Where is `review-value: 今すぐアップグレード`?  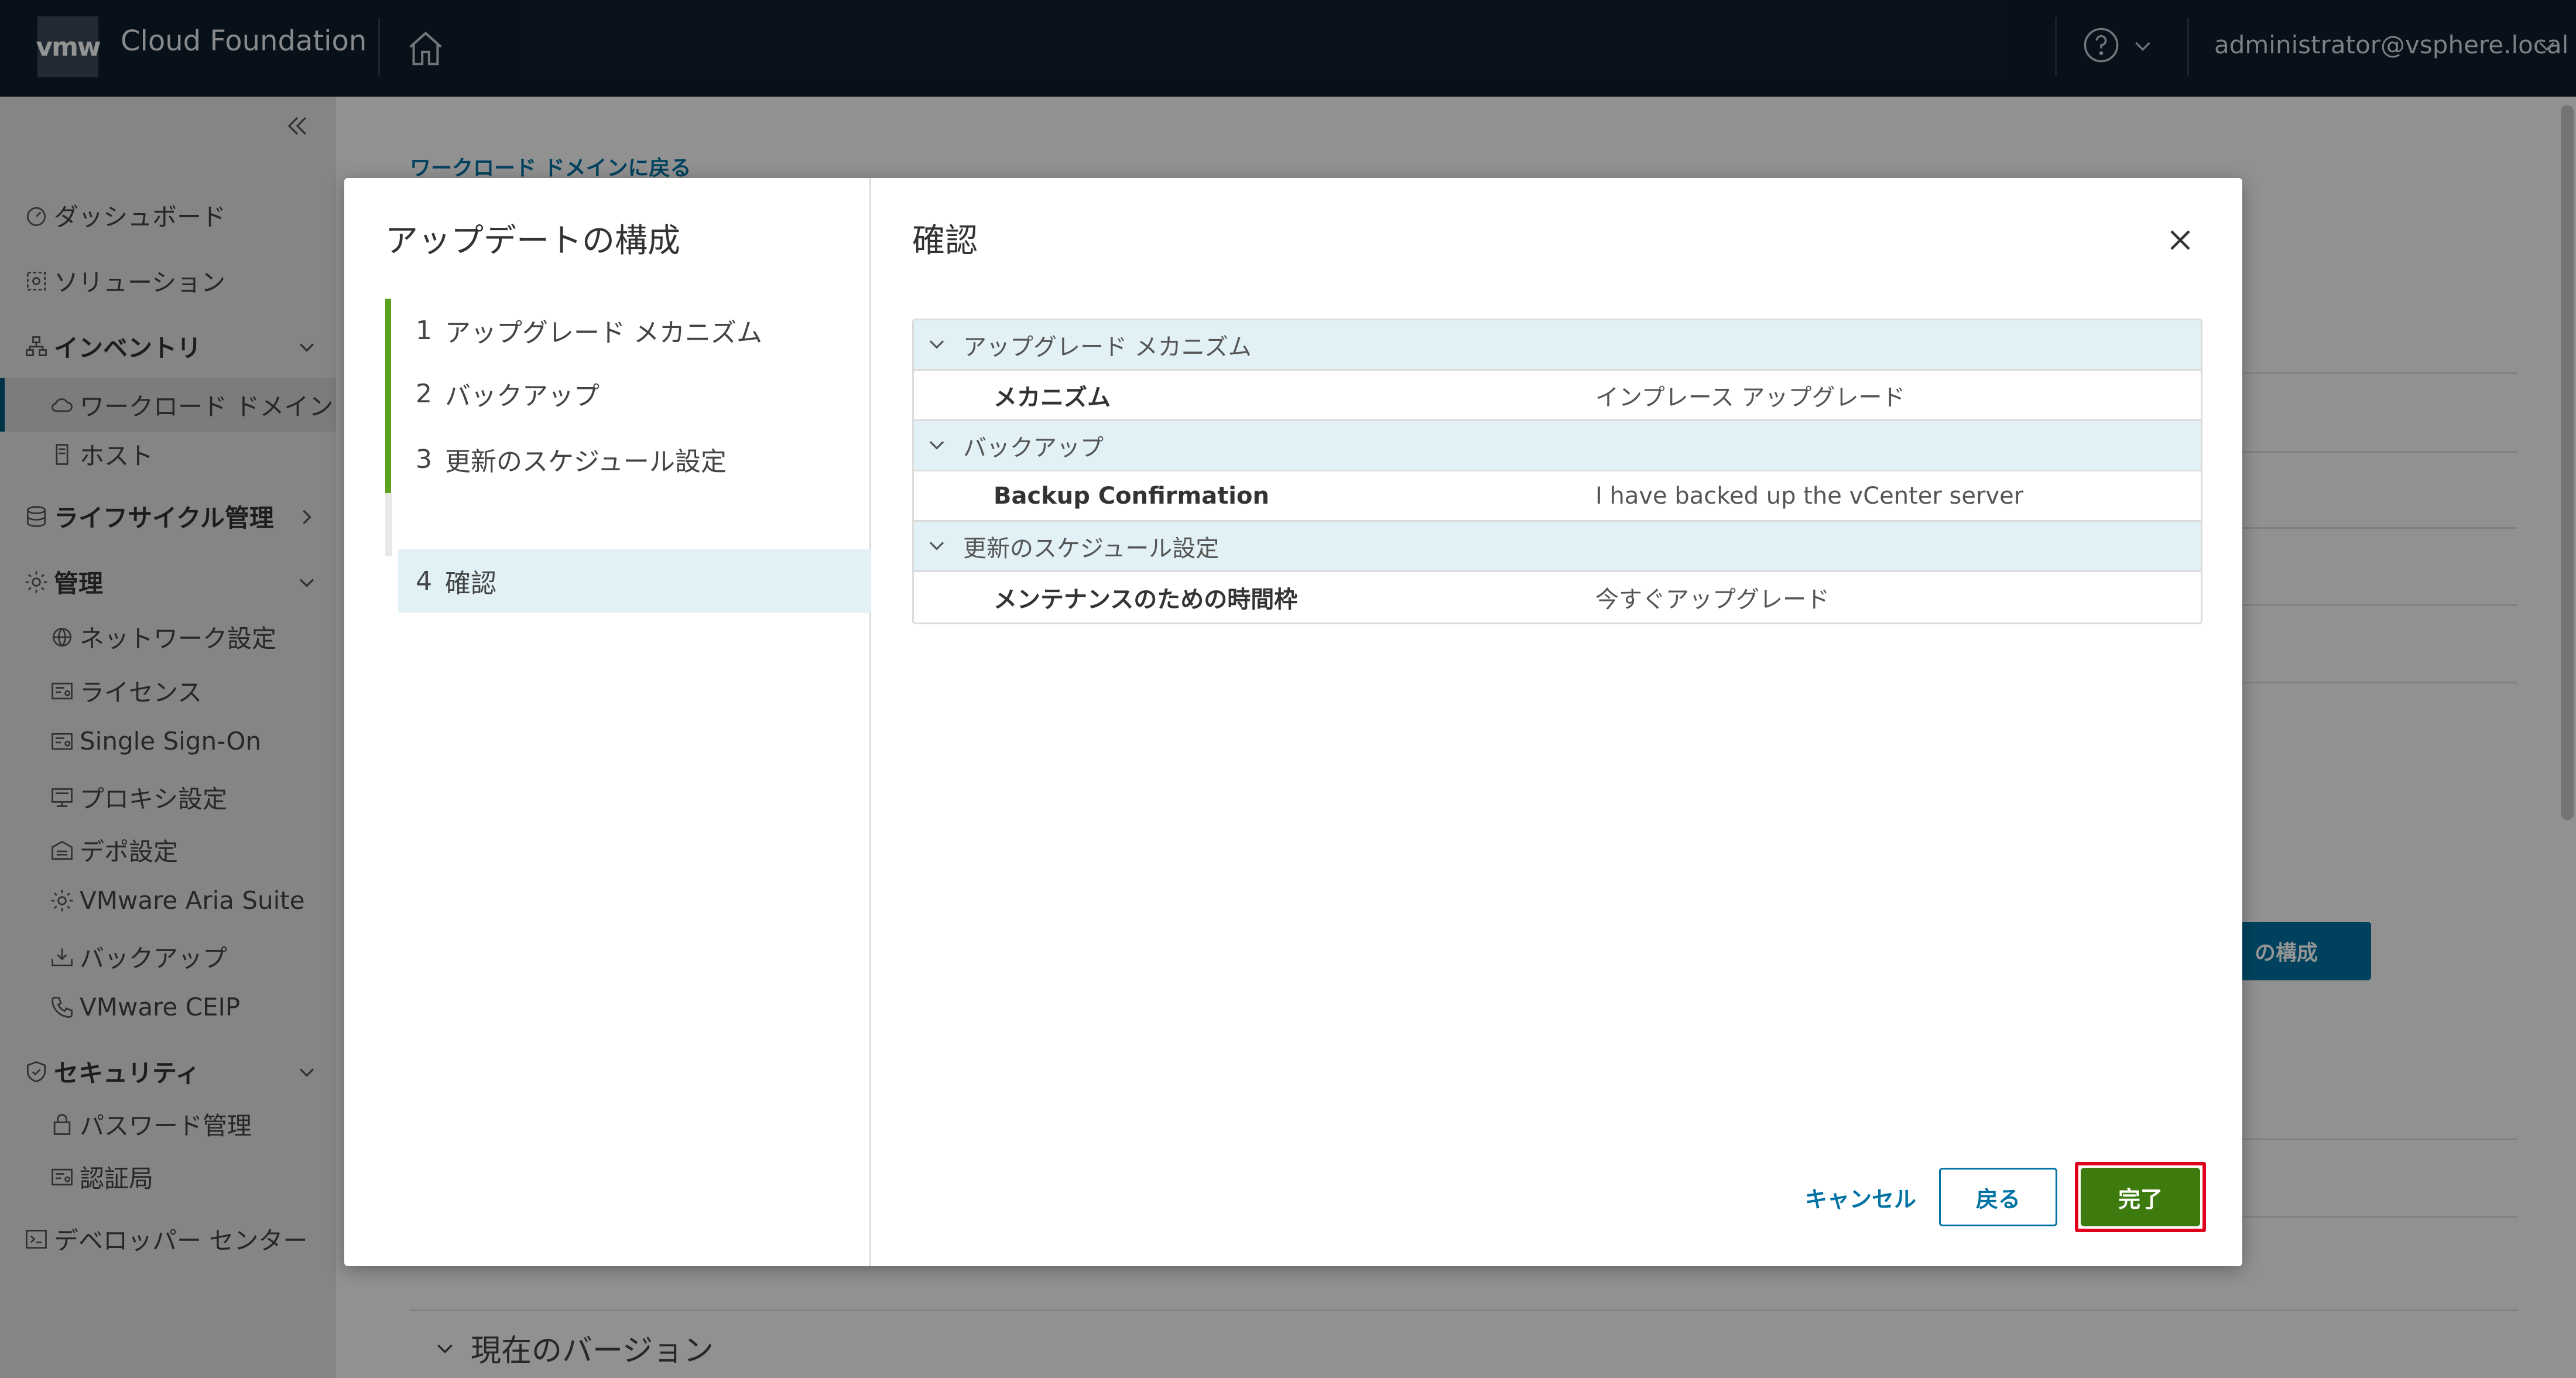
review-value: 今すぐアップグレード is located at coordinates (1712, 599).